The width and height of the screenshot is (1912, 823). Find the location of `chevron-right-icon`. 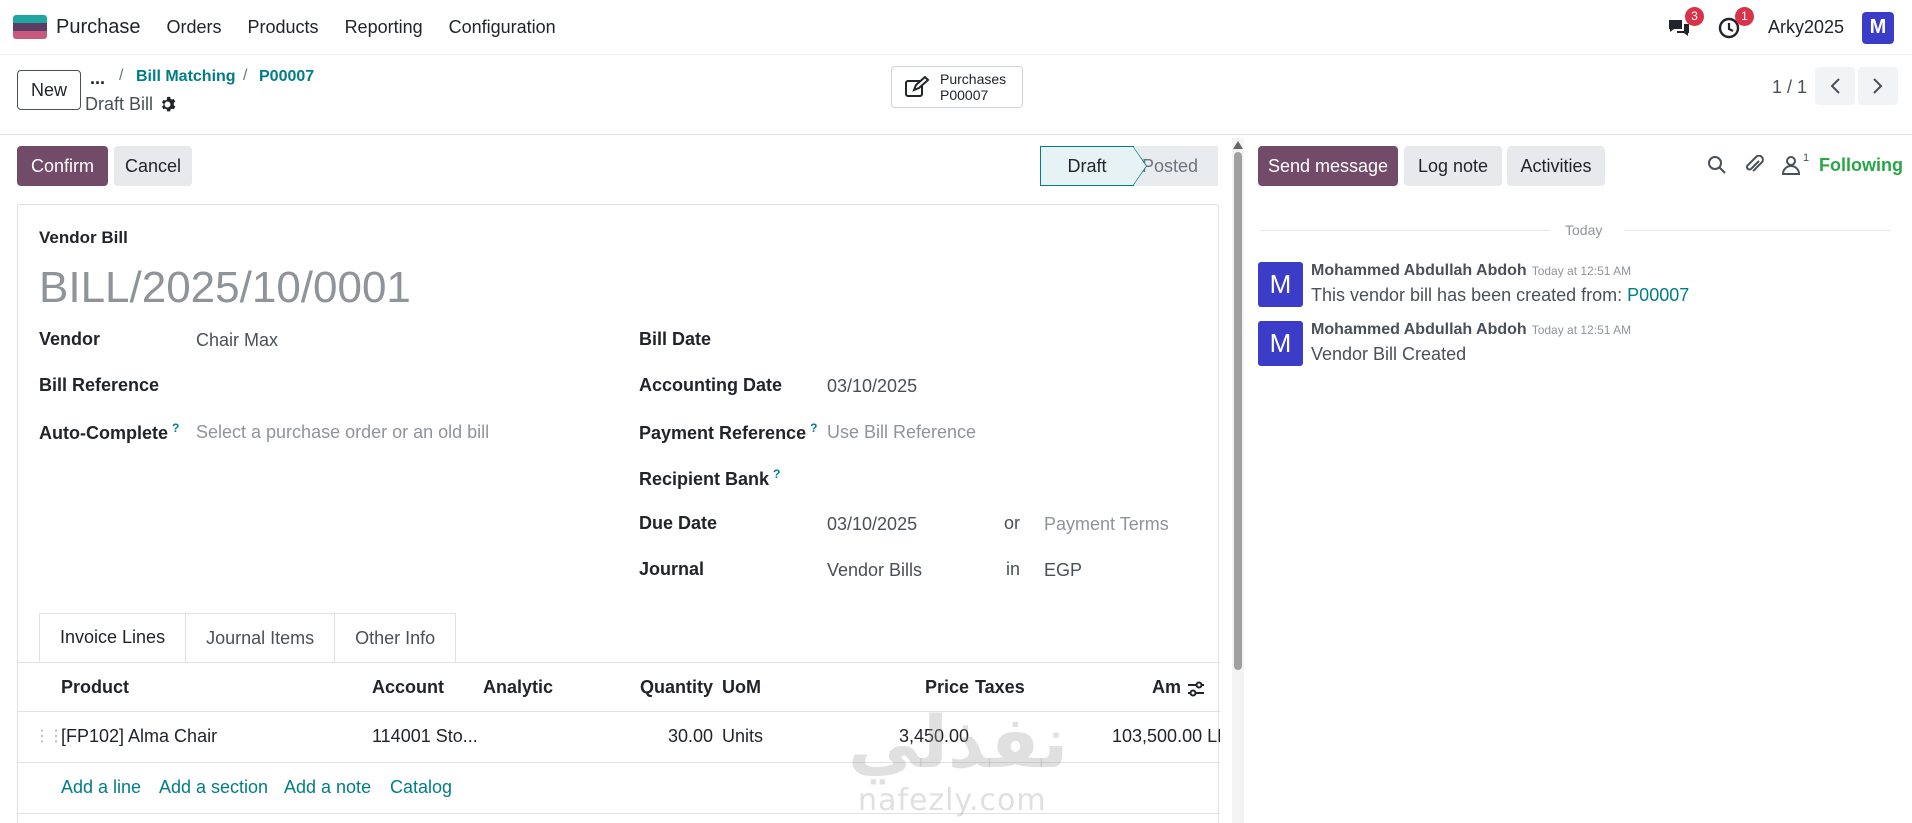

chevron-right-icon is located at coordinates (1878, 86).